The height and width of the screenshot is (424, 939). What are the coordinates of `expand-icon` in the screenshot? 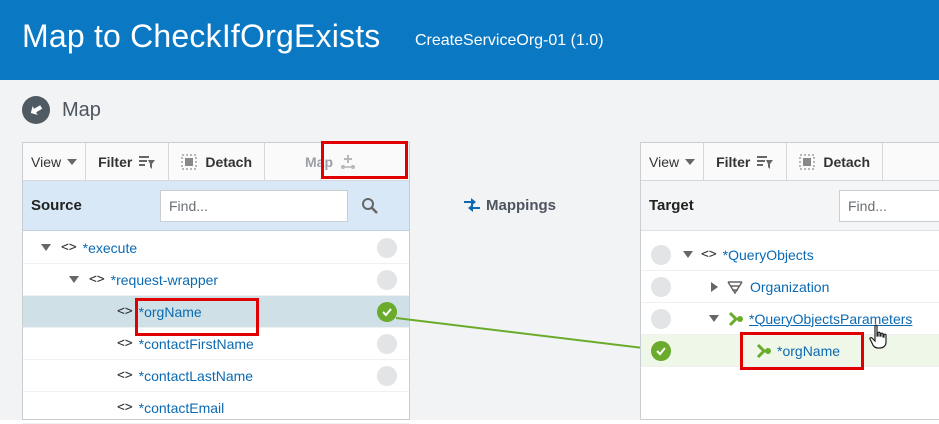 It's located at (714, 286).